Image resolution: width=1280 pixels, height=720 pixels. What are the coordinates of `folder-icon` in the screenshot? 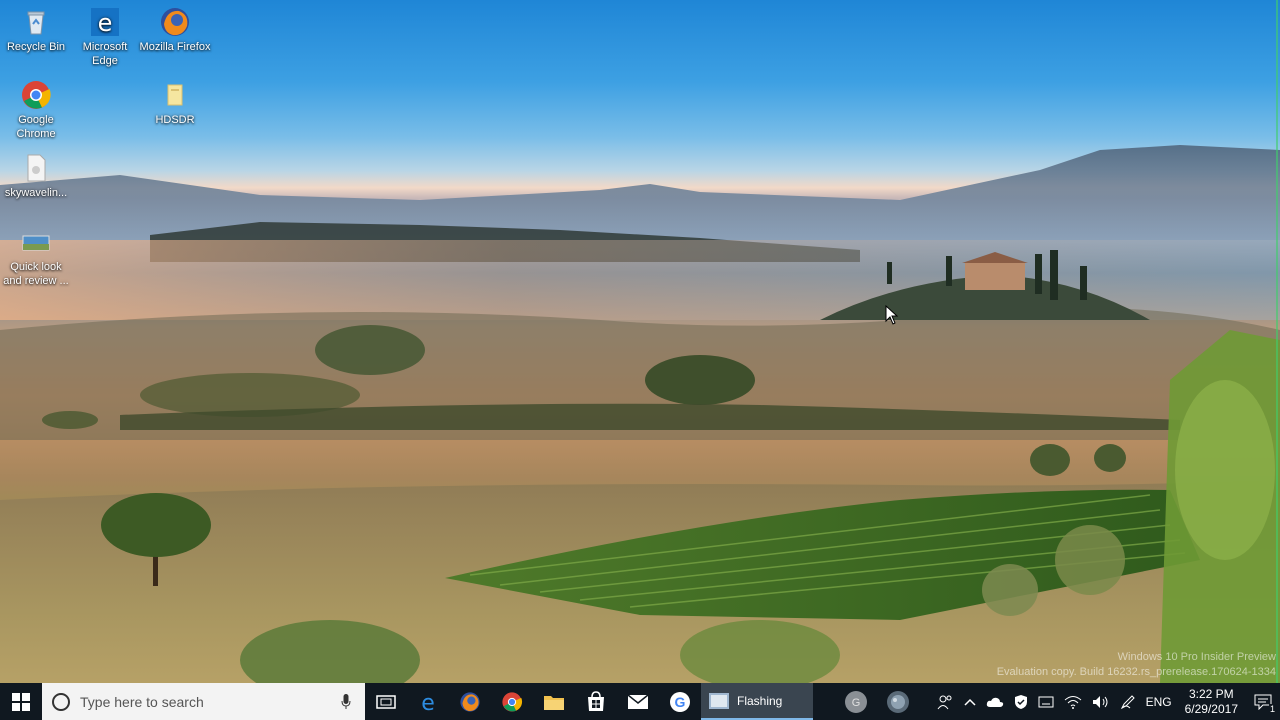 It's located at (175, 95).